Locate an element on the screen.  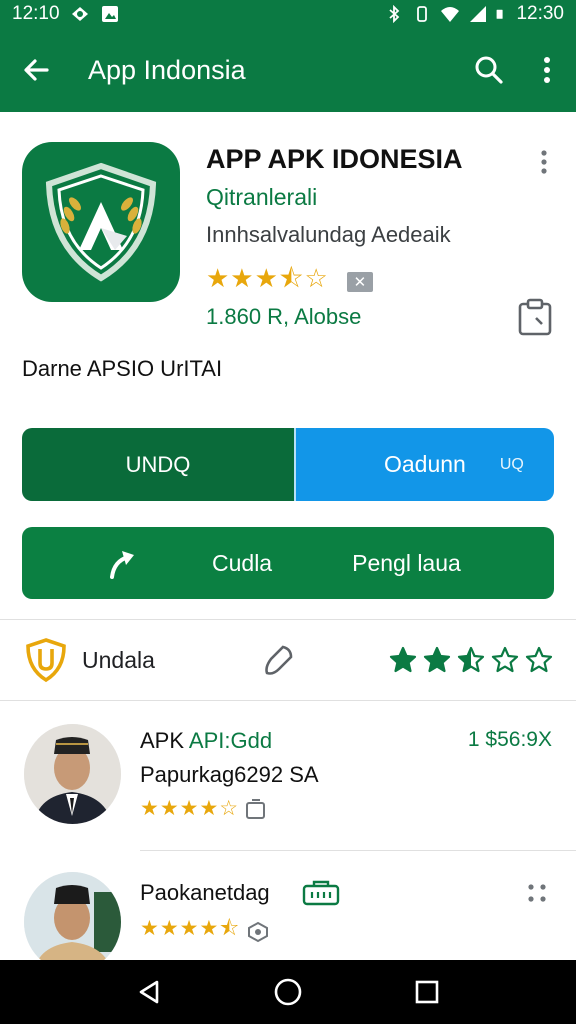
app-category: Innhsalvalundag Aedeaik is located at coordinates (328, 234).